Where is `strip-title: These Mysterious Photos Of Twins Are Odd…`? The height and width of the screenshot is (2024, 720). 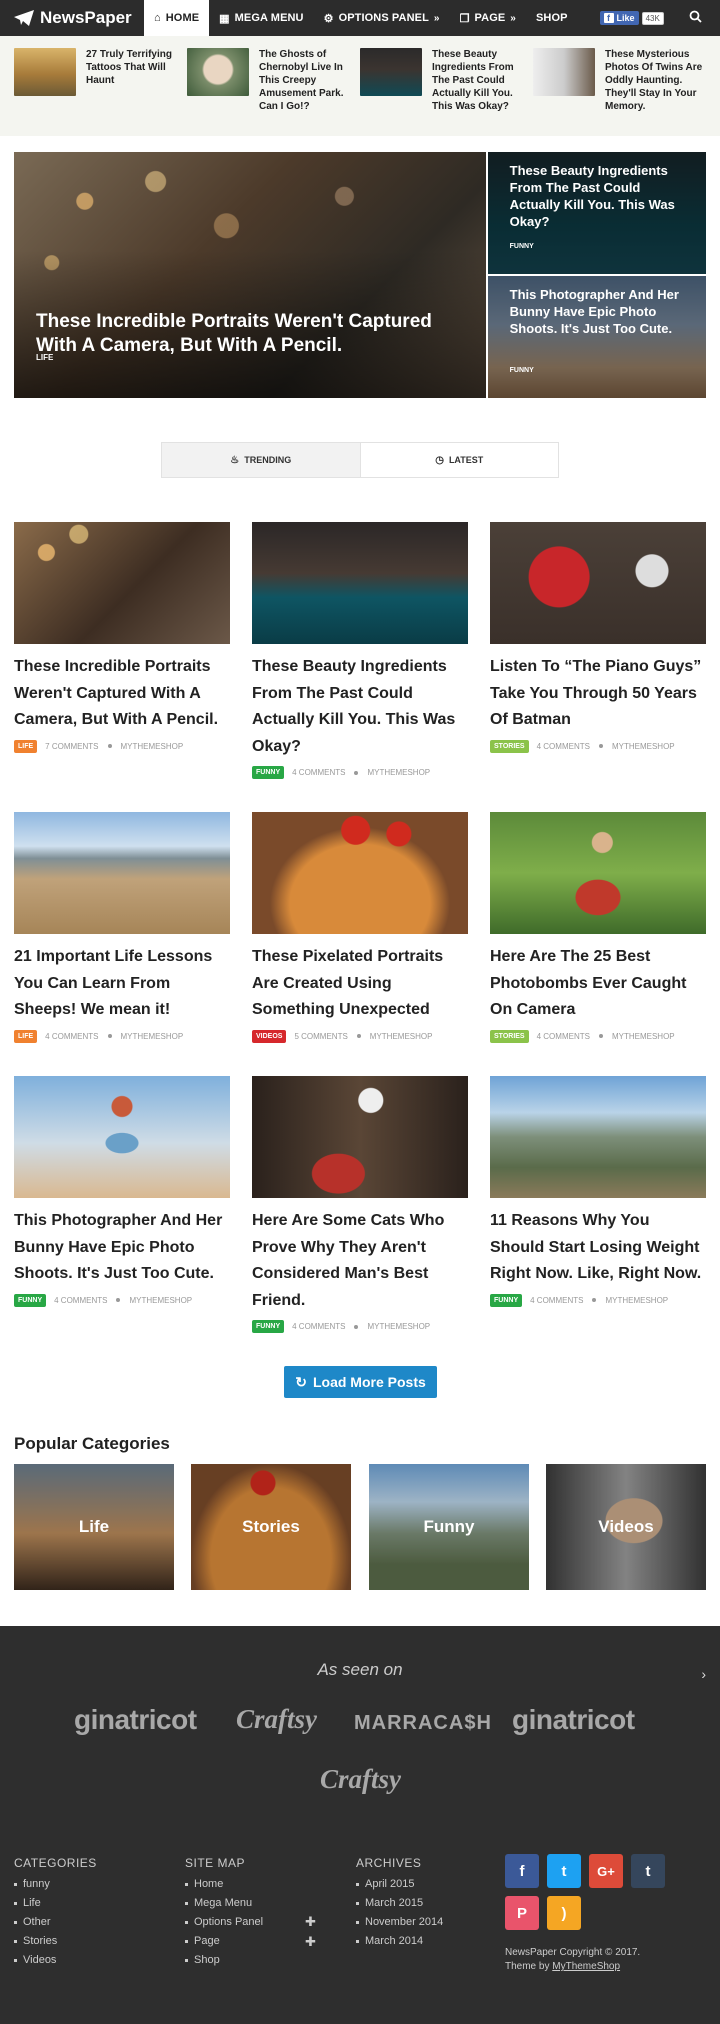
strip-title: These Mysterious Photos Of Twins Are Odd… is located at coordinates (655, 92).